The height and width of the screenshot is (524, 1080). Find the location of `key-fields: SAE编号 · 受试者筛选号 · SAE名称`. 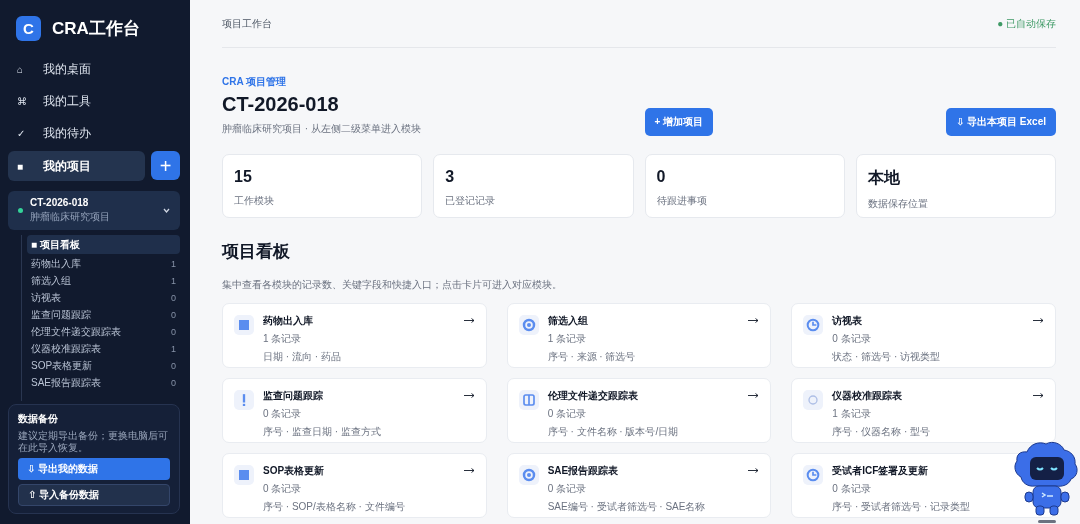

key-fields: SAE编号 · 受试者筛选号 · SAE名称 is located at coordinates (643, 507).